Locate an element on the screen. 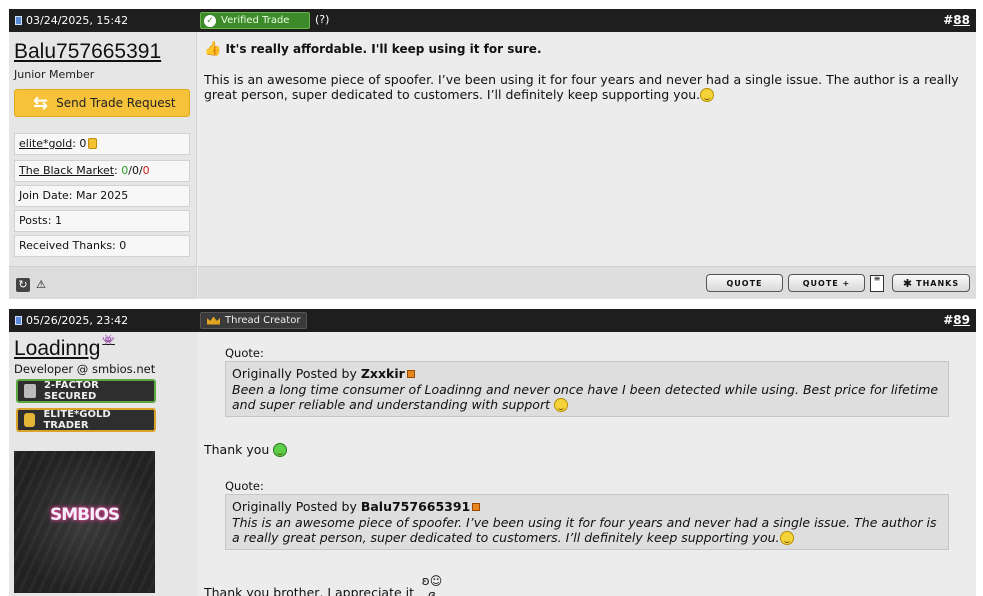 This screenshot has width=983, height=596. elitegold-link: elite*gold is located at coordinates (45, 143).